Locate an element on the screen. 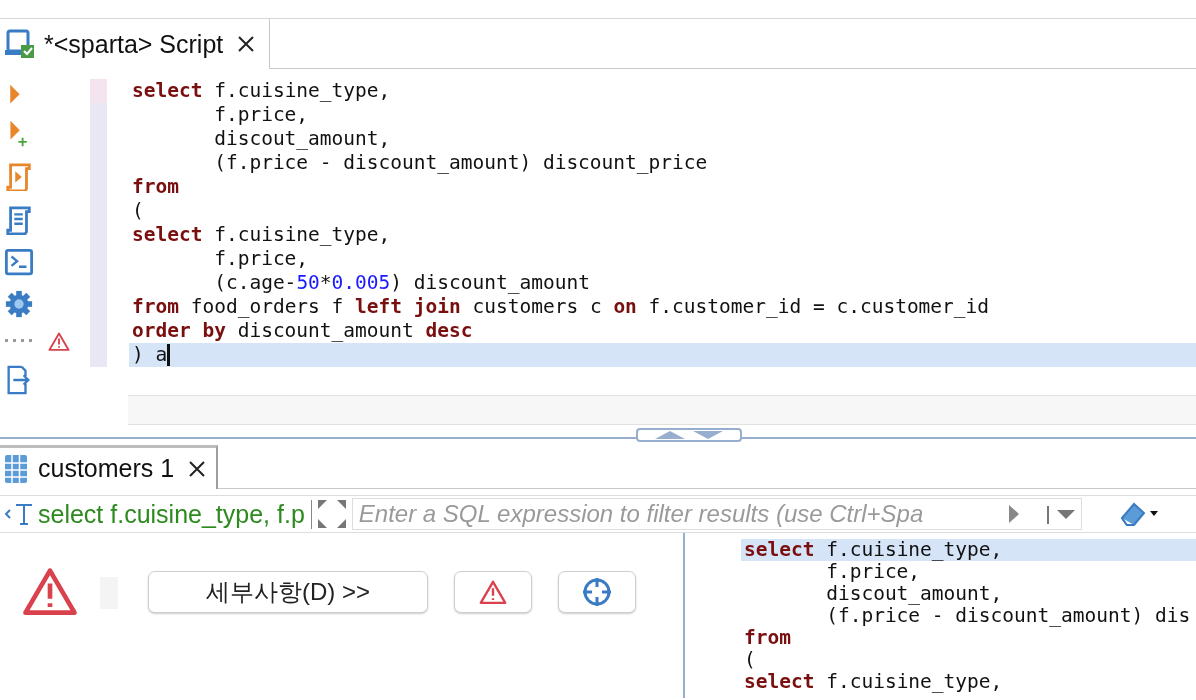 This screenshot has height=700, width=1196. text-cursor is located at coordinates (169, 355).